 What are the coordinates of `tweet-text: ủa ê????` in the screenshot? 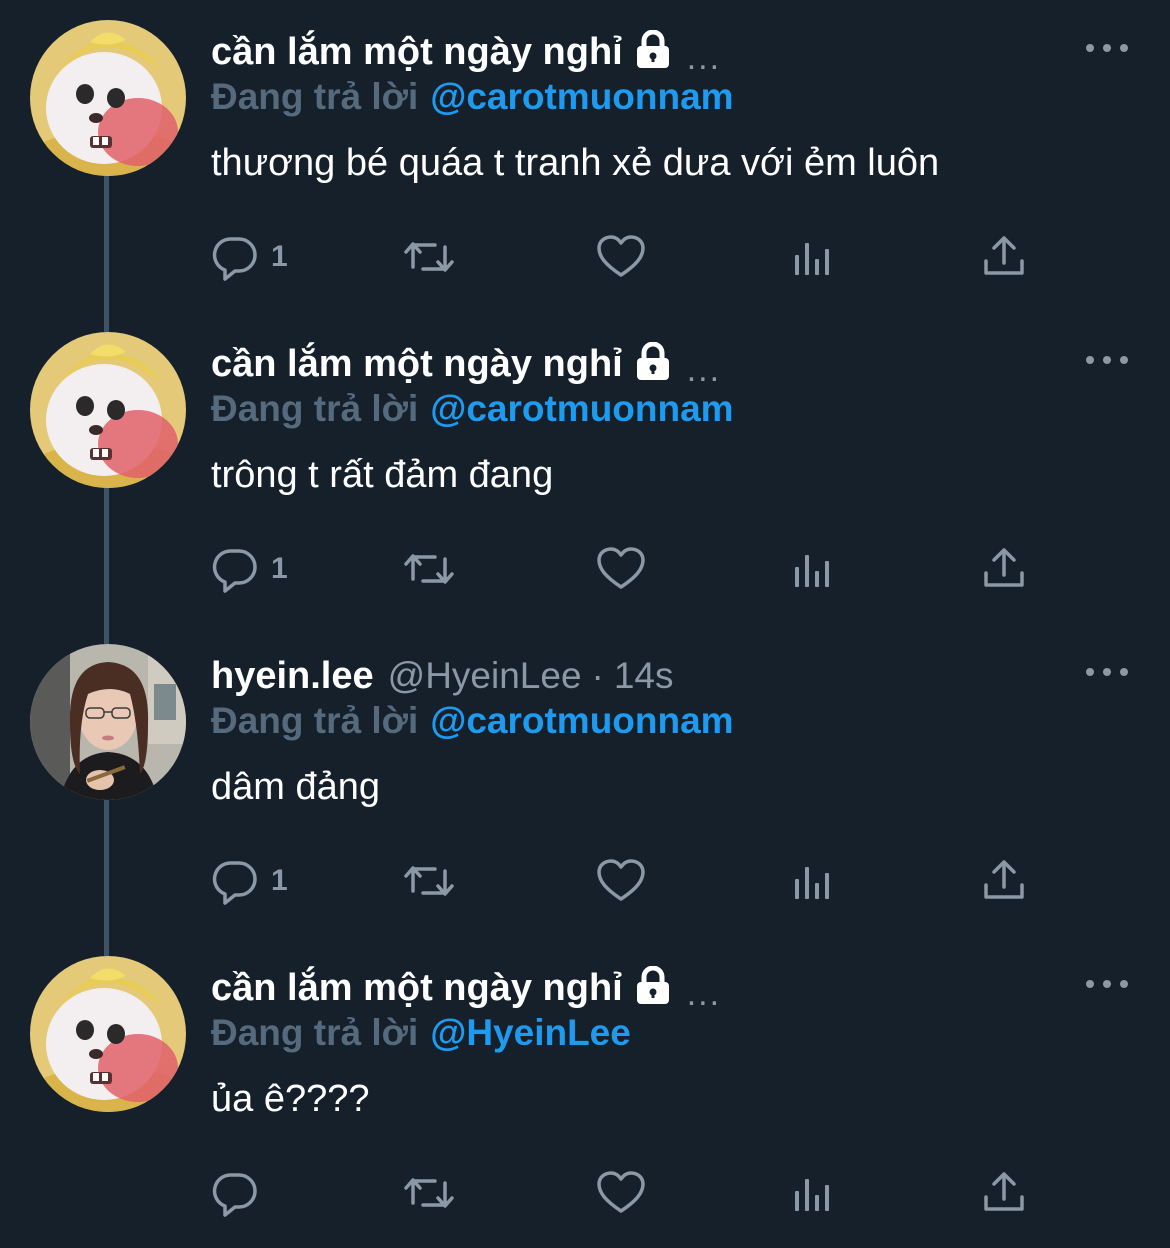 It's located at (290, 1099).